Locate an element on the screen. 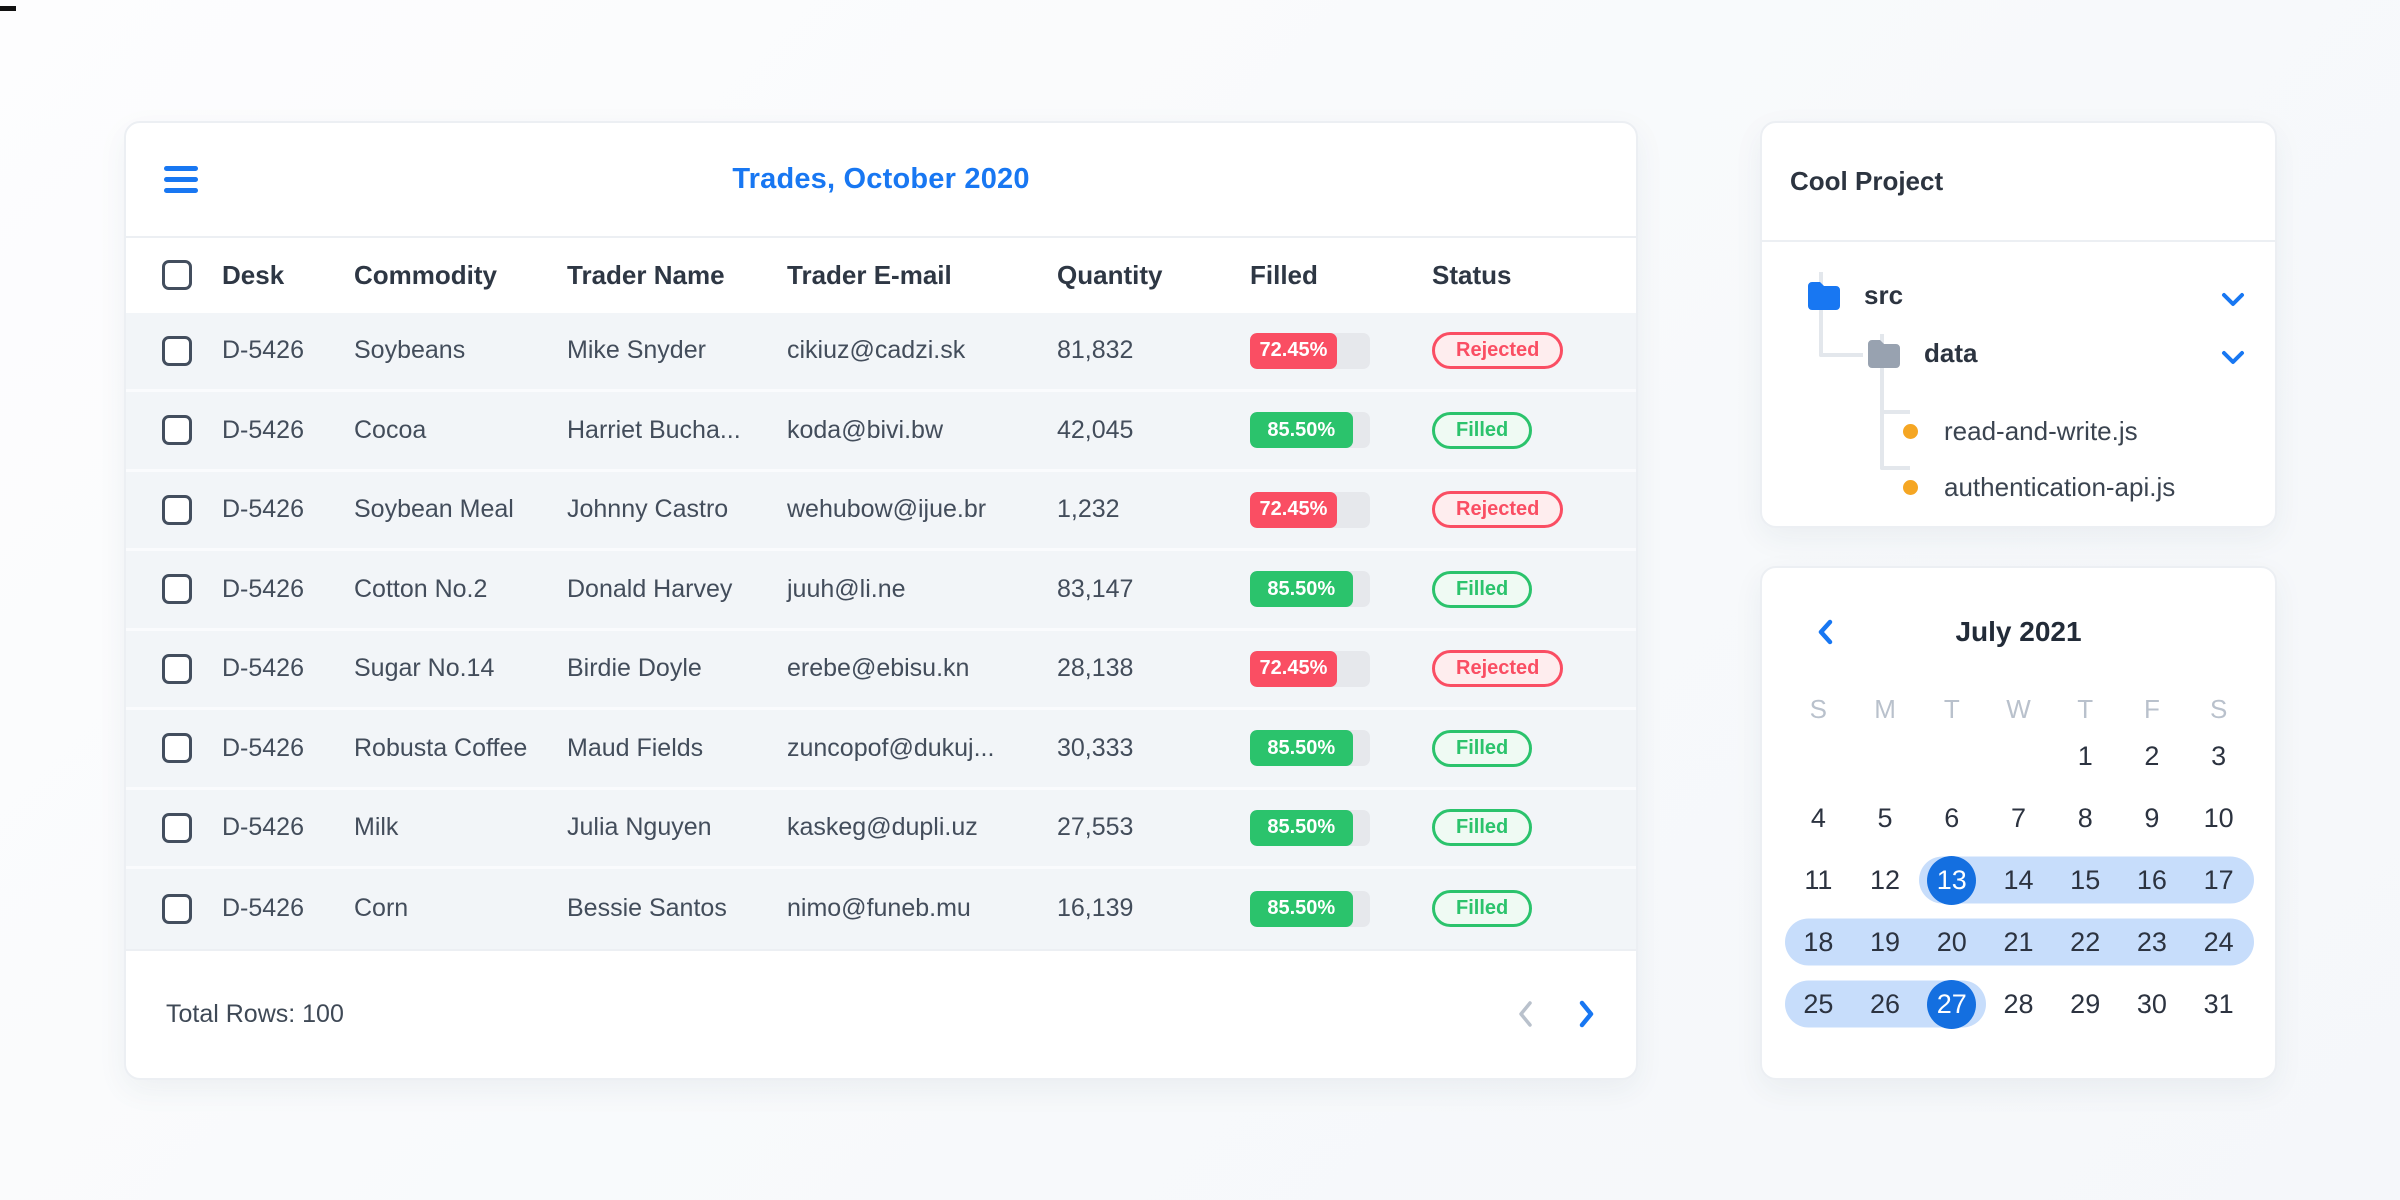 This screenshot has width=2400, height=1200. calendar-day: 15 is located at coordinates (2085, 880).